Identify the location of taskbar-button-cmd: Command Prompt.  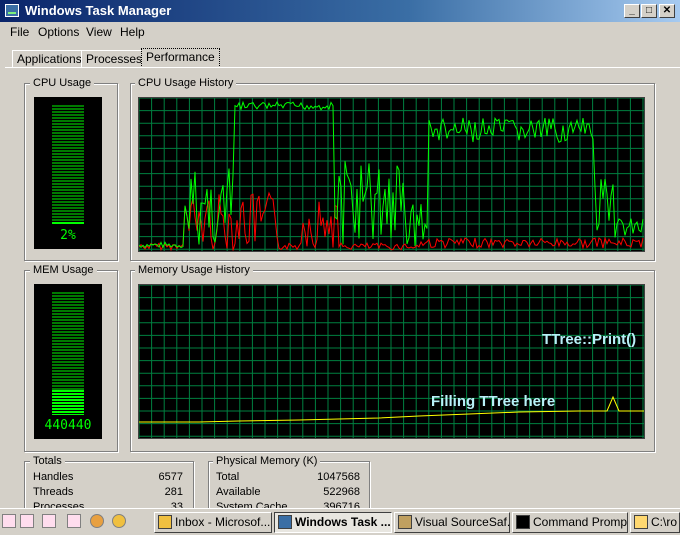
(570, 522).